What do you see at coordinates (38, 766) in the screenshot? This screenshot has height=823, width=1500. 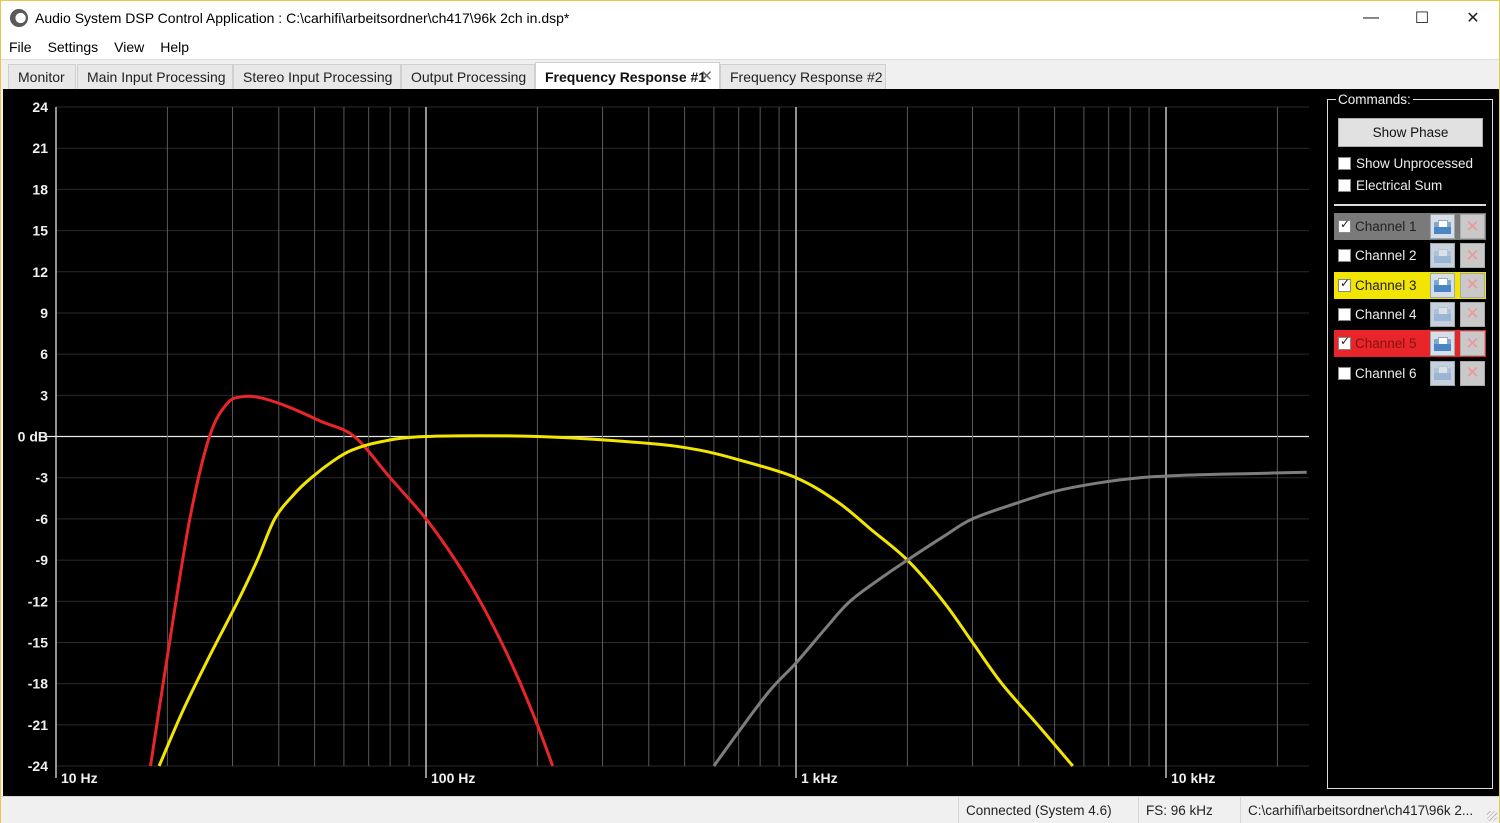 I see `y-tick-label: -24` at bounding box center [38, 766].